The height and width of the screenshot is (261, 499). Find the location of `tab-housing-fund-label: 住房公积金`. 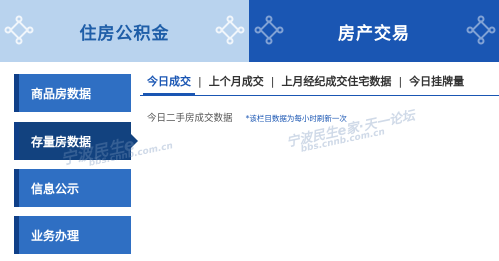

tab-housing-fund-label: 住房公积金 is located at coordinates (124, 33).